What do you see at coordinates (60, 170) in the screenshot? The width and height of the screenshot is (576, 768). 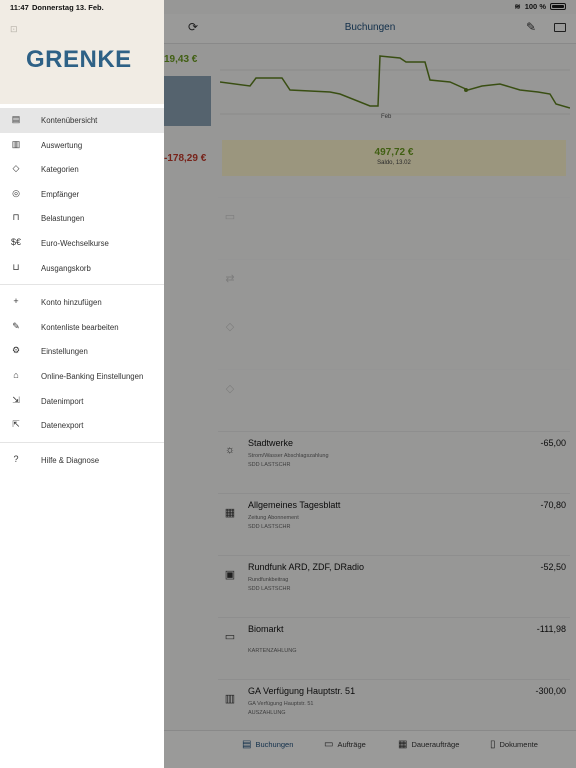 I see `drawer-item-label: Kategorien` at bounding box center [60, 170].